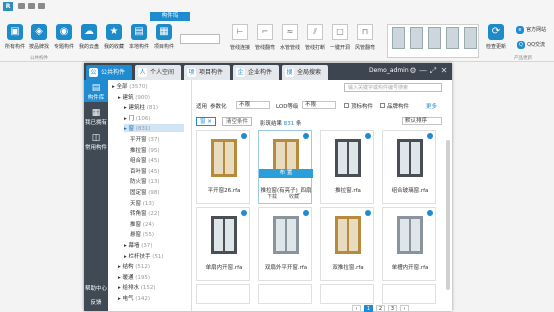 Image resolution: width=554 pixels, height=312 pixels. Describe the element at coordinates (285, 244) in the screenshot. I see `component-card: 双扇外平开窗.rfa` at that location.